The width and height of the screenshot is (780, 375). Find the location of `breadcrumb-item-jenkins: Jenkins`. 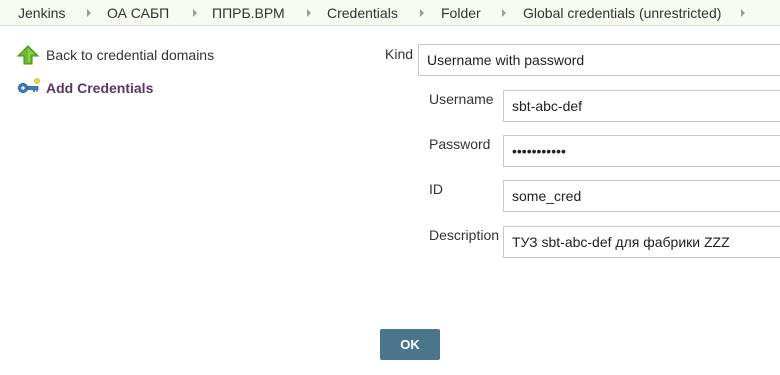

breadcrumb-item-jenkins: Jenkins is located at coordinates (41, 13).